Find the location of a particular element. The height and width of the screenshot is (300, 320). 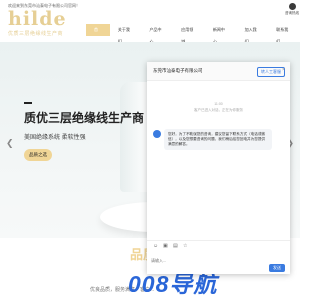

phone-float: 咨询热线 is located at coordinates (292, 9).